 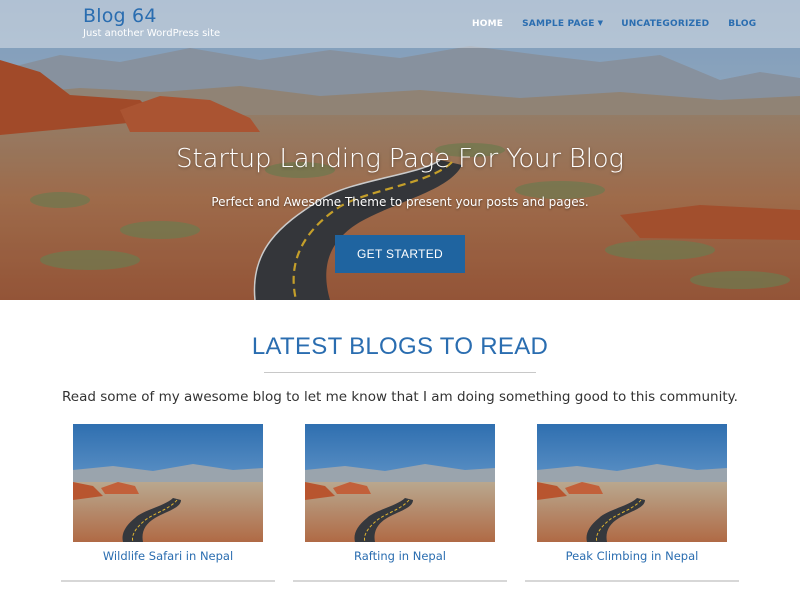 I want to click on nav-item-uncategorized: UNCATEGORIZED, so click(x=665, y=24).